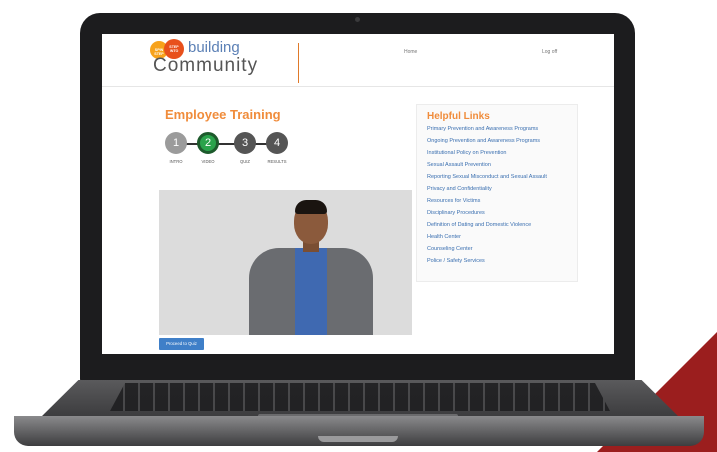 The width and height of the screenshot is (717, 452). What do you see at coordinates (357, 19) in the screenshot?
I see `webcam-icon` at bounding box center [357, 19].